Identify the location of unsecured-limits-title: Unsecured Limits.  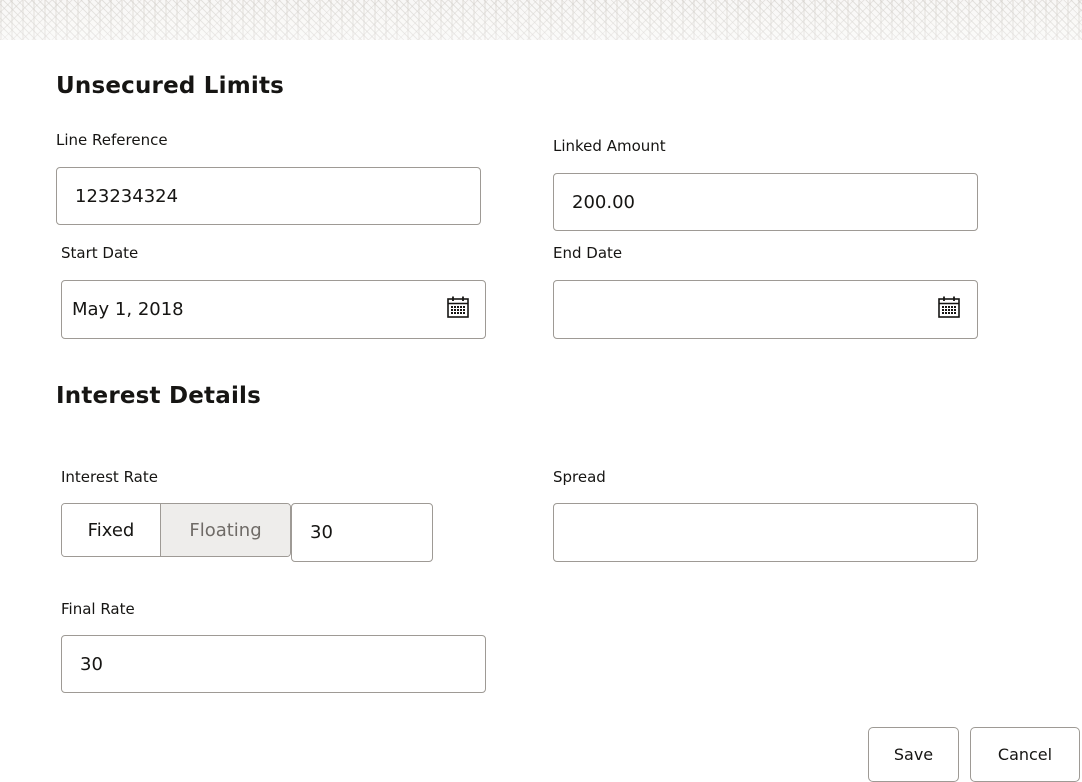
(170, 86).